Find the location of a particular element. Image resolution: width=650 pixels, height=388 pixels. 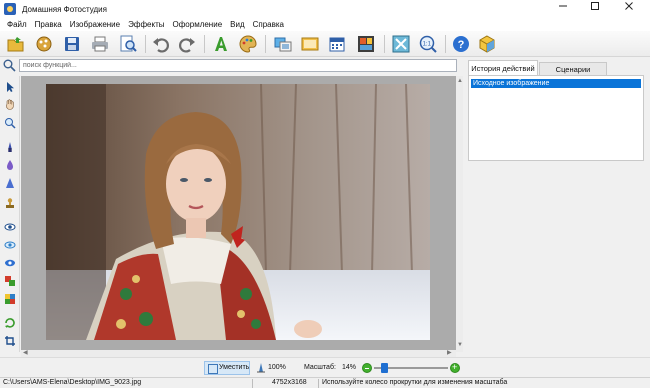

crop-icon is located at coordinates (10, 341).